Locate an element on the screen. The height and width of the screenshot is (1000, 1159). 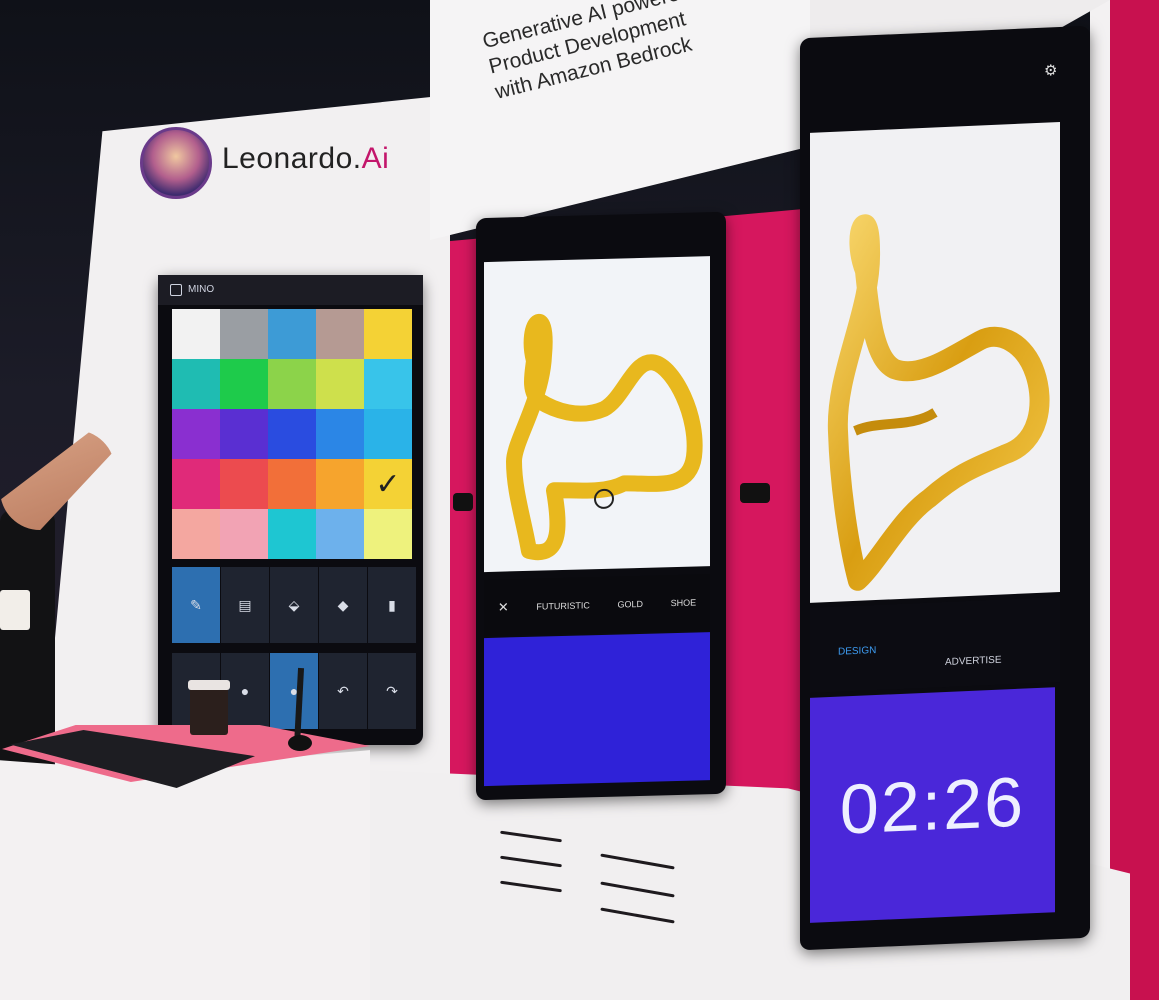
leonardo-portrait-logo-icon is located at coordinates (176, 163).